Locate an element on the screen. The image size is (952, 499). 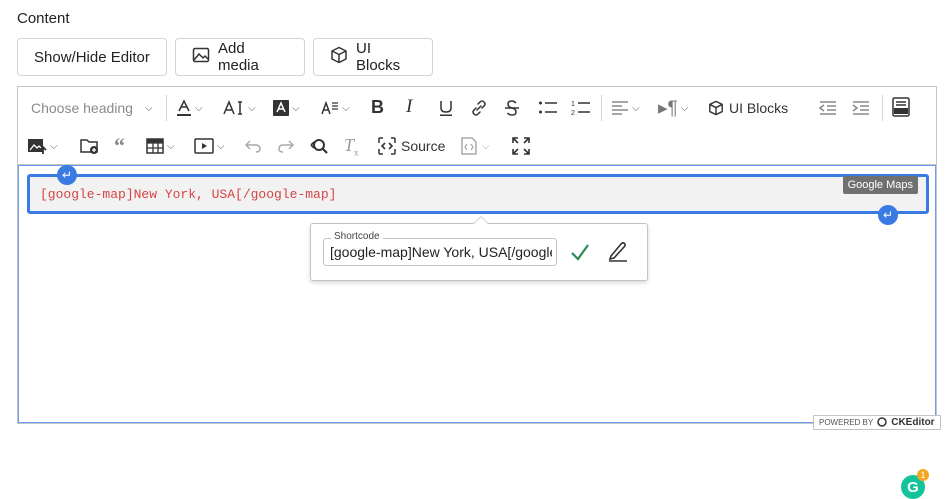
link-icon is located at coordinates (479, 108).